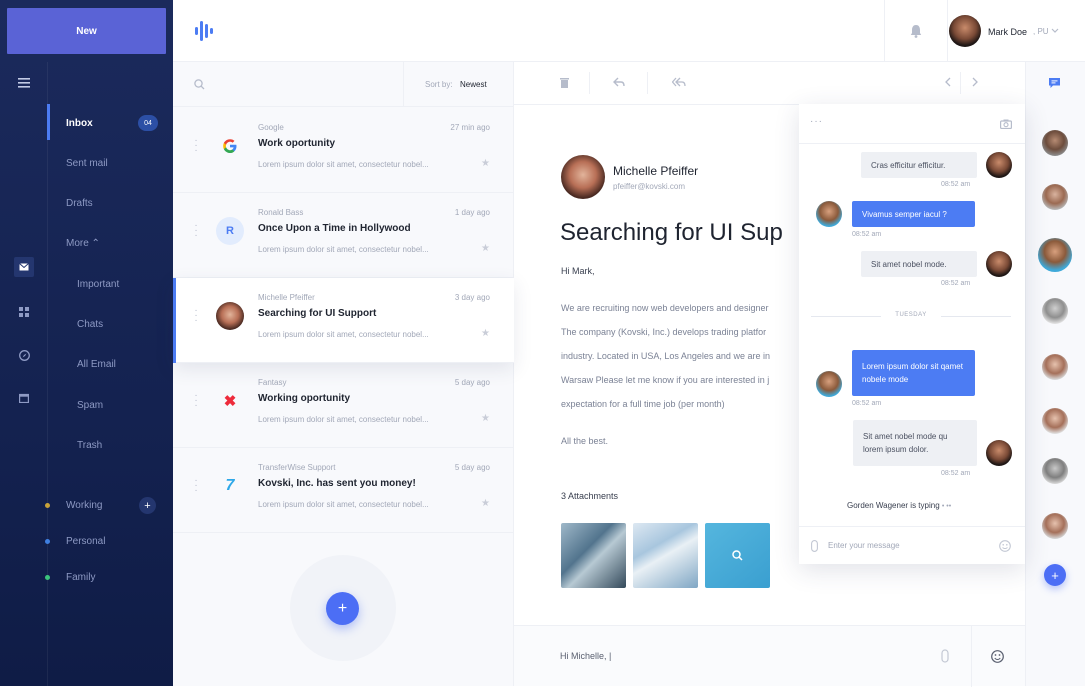 Image resolution: width=1085 pixels, height=687 pixels. Describe the element at coordinates (975, 82) in the screenshot. I see `chevron-right-icon` at that location.